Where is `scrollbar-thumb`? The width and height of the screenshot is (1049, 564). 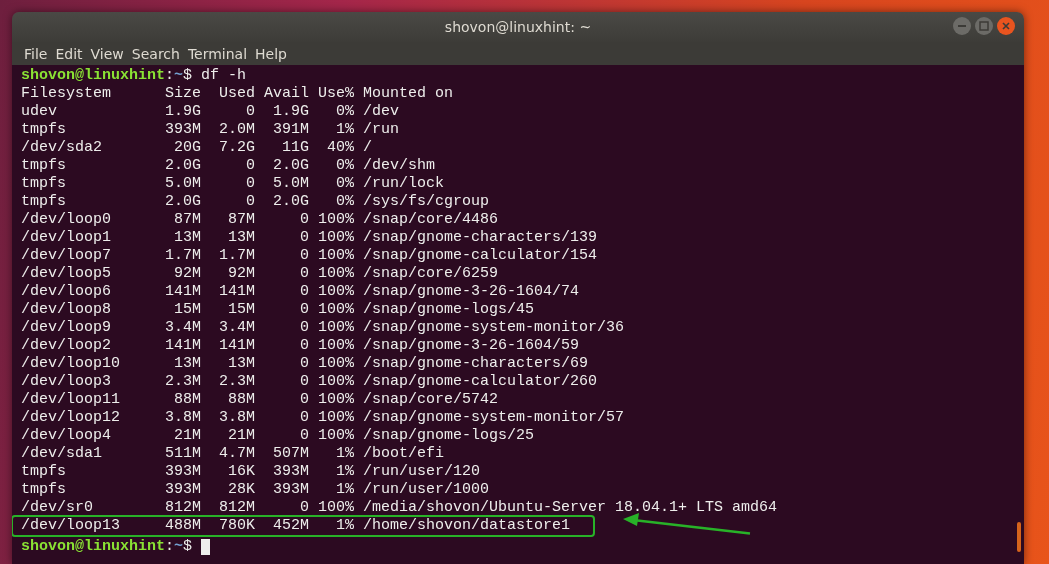 scrollbar-thumb is located at coordinates (1019, 537).